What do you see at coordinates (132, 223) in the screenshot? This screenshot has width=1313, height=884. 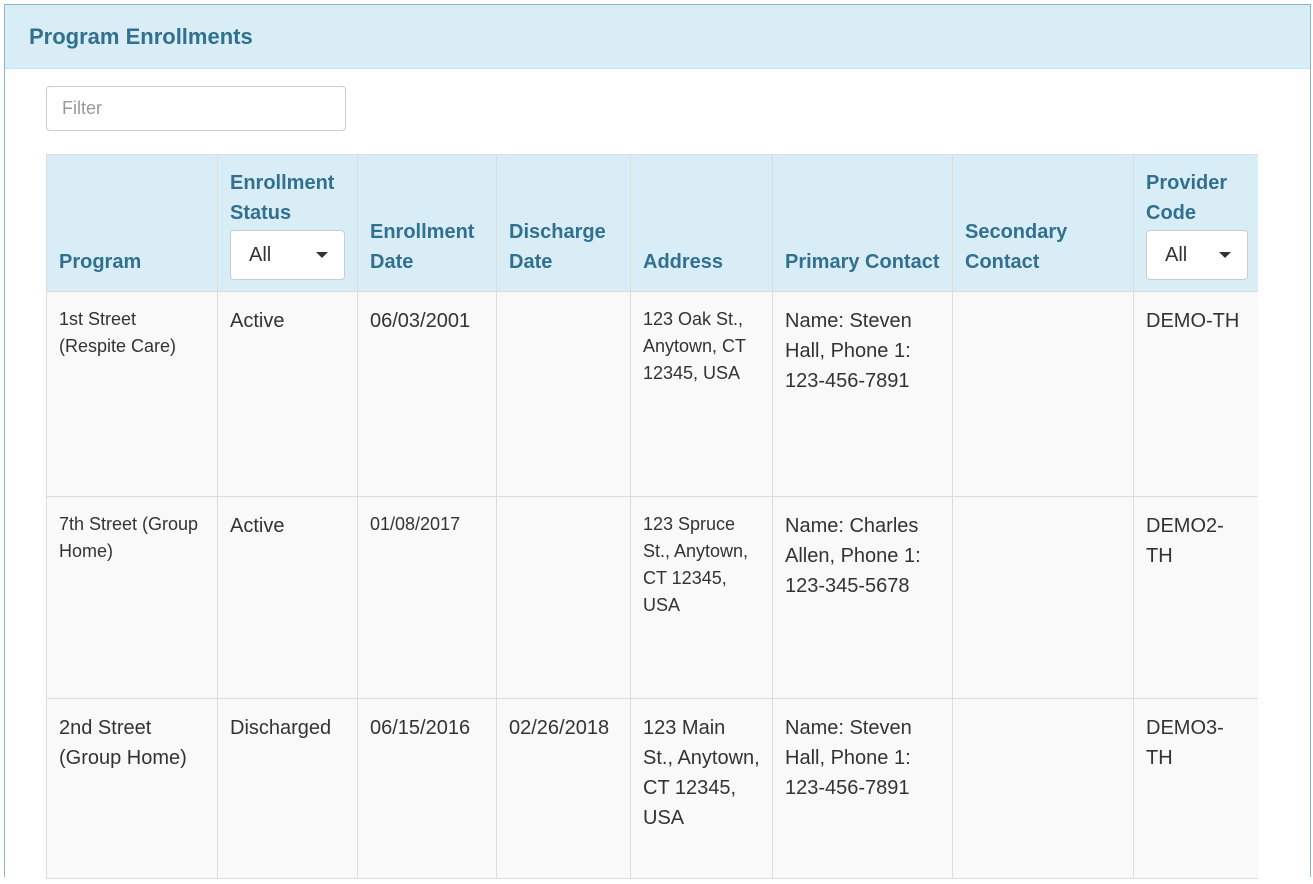 I see `header-program: Program` at bounding box center [132, 223].